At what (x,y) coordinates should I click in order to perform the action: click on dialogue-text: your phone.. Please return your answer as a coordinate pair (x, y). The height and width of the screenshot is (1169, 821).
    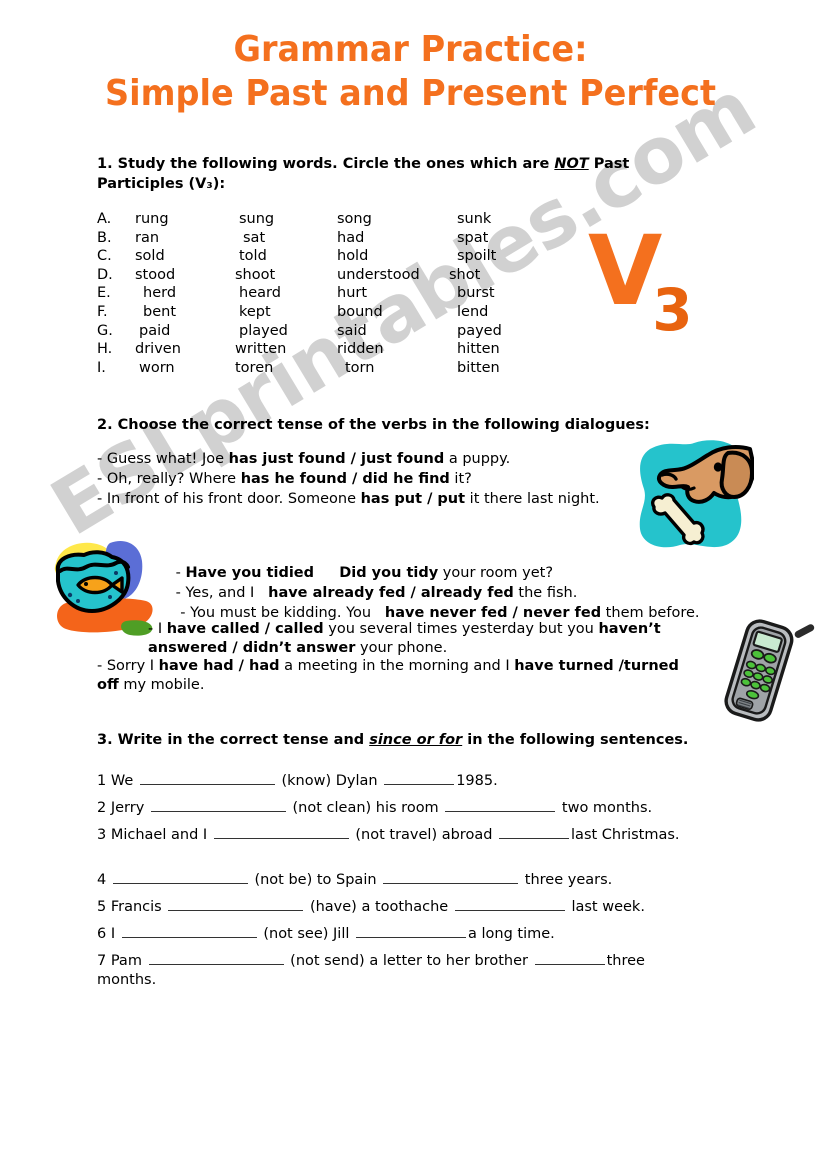
    Looking at the image, I should click on (401, 648).